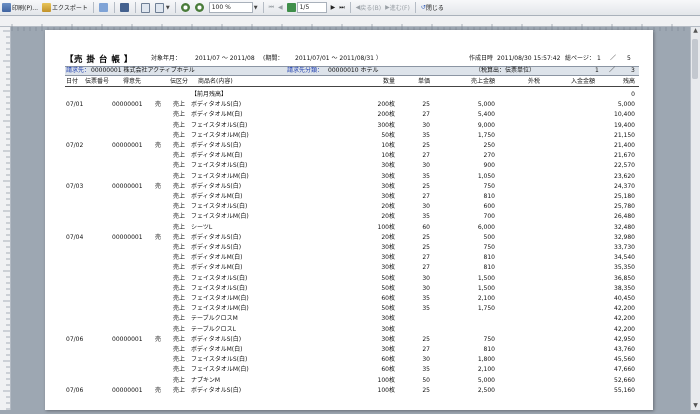  What do you see at coordinates (75, 237) in the screenshot?
I see `cell-date: 07/04` at bounding box center [75, 237].